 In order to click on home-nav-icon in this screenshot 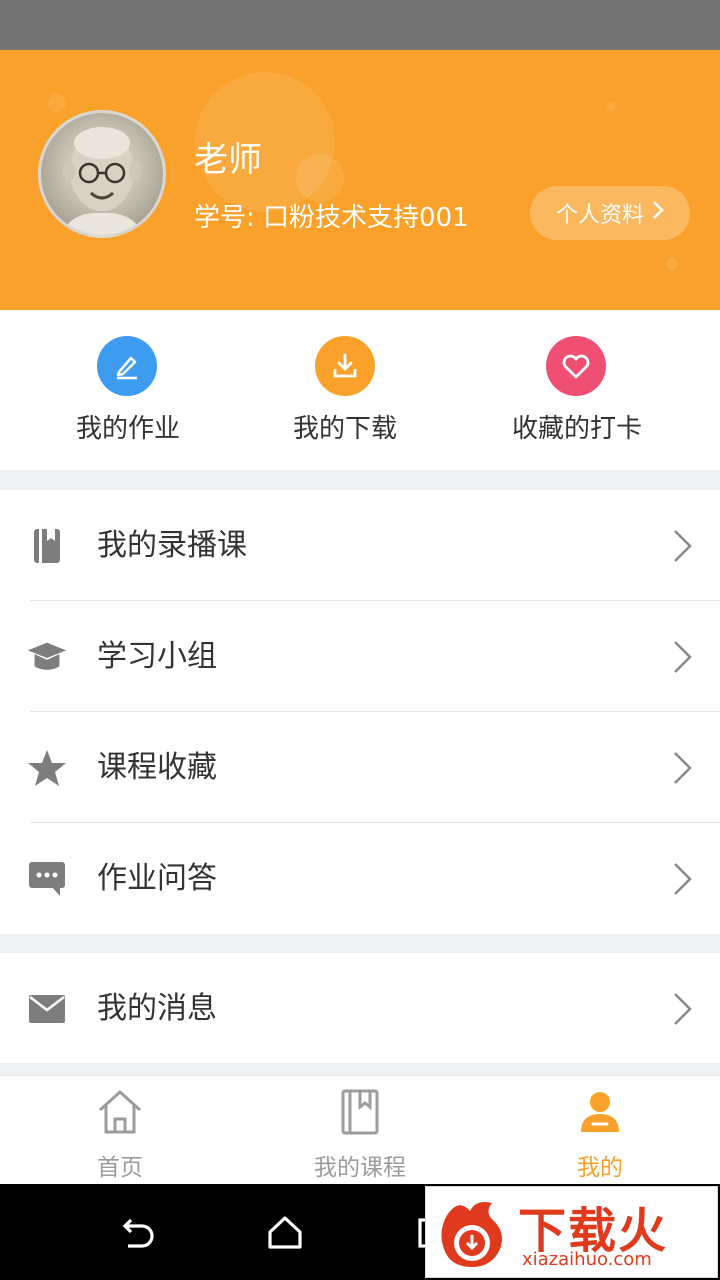, I will do `click(285, 1232)`.